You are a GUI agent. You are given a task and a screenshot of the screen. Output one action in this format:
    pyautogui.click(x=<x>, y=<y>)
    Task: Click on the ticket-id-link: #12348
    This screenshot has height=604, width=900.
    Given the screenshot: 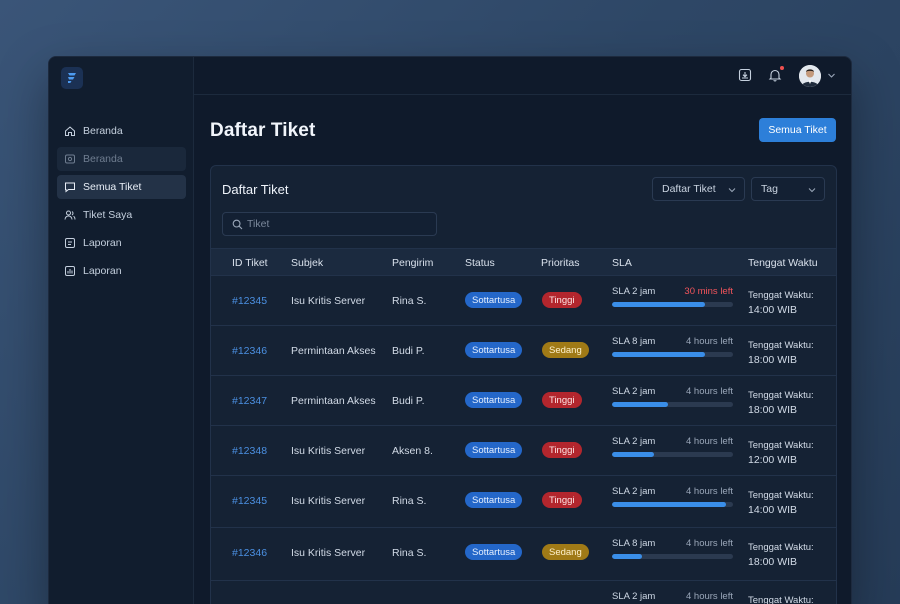 What is the action you would take?
    pyautogui.click(x=249, y=451)
    